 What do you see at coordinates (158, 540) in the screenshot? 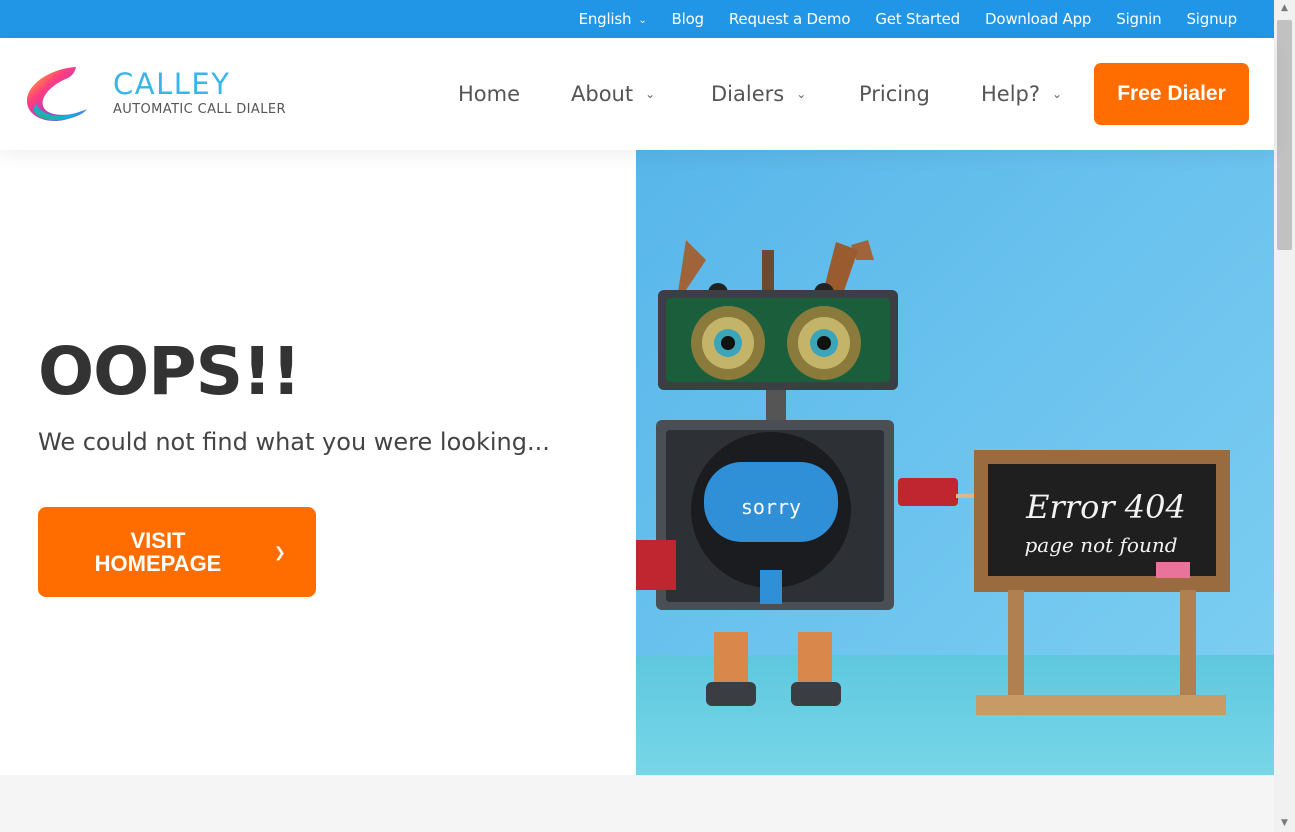
I see `button-line-1: VISIT` at bounding box center [158, 540].